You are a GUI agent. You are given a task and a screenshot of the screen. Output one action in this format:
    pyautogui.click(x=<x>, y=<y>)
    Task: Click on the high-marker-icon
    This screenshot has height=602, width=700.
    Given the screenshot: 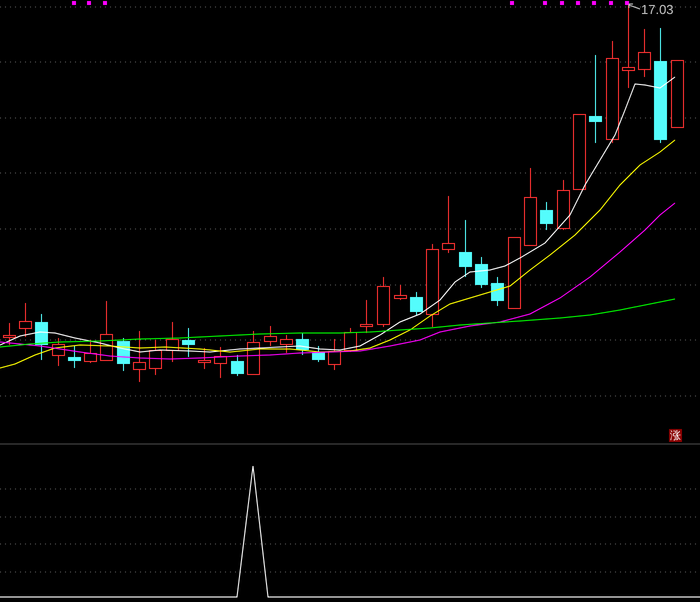 What is the action you would take?
    pyautogui.click(x=634, y=7)
    